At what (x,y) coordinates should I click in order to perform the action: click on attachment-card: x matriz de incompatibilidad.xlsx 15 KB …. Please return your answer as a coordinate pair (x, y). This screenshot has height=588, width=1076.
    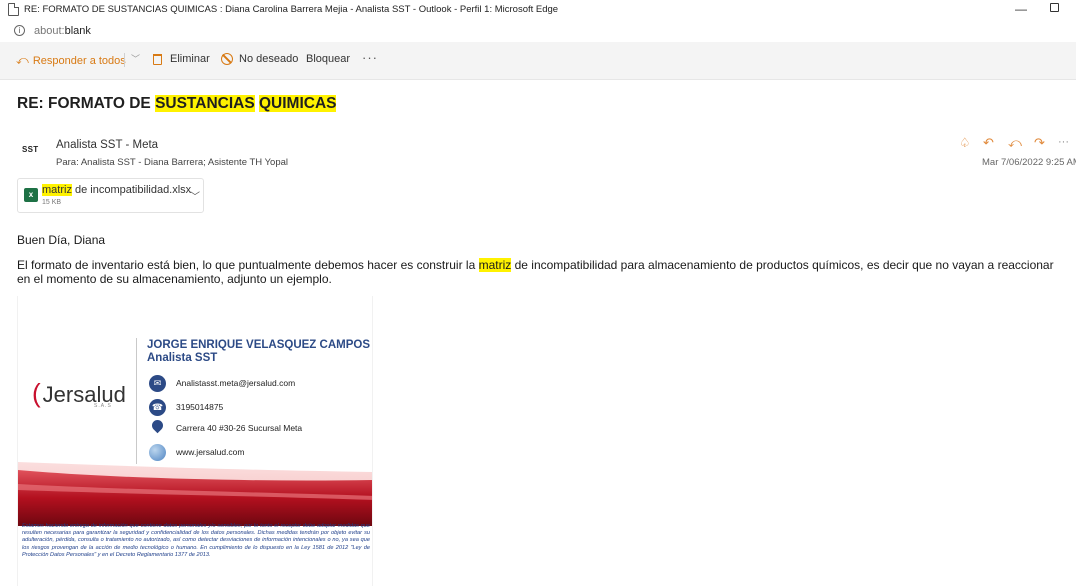
    Looking at the image, I should click on (110, 195).